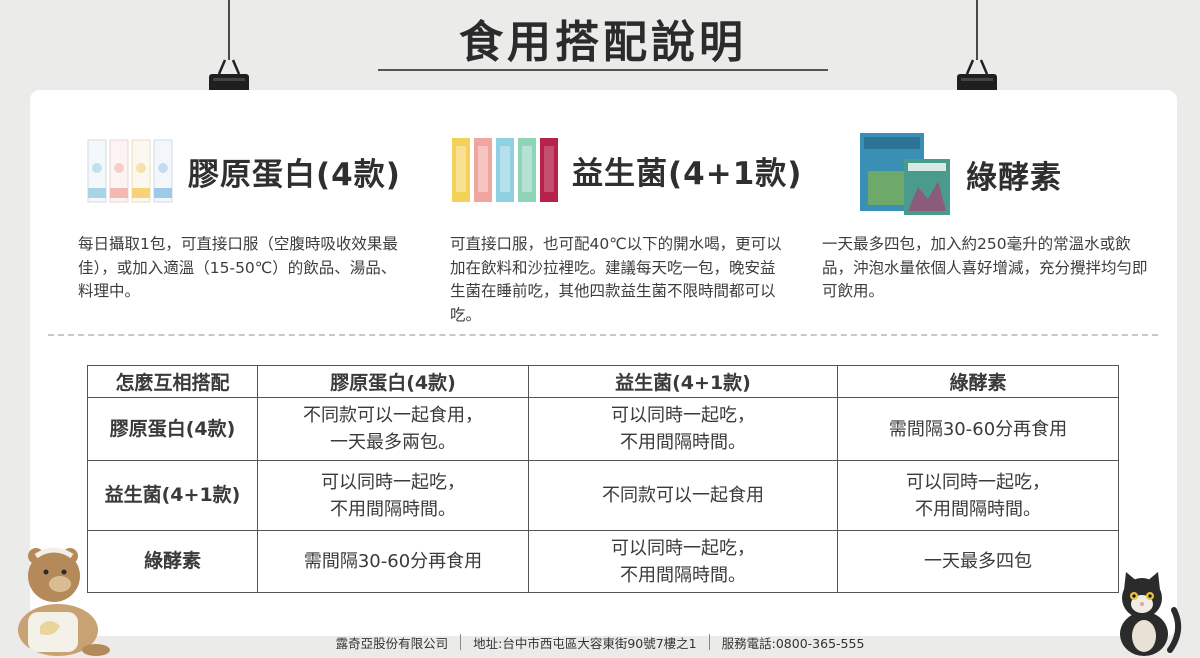 This screenshot has width=1200, height=658. I want to click on dashed-divider, so click(603, 335).